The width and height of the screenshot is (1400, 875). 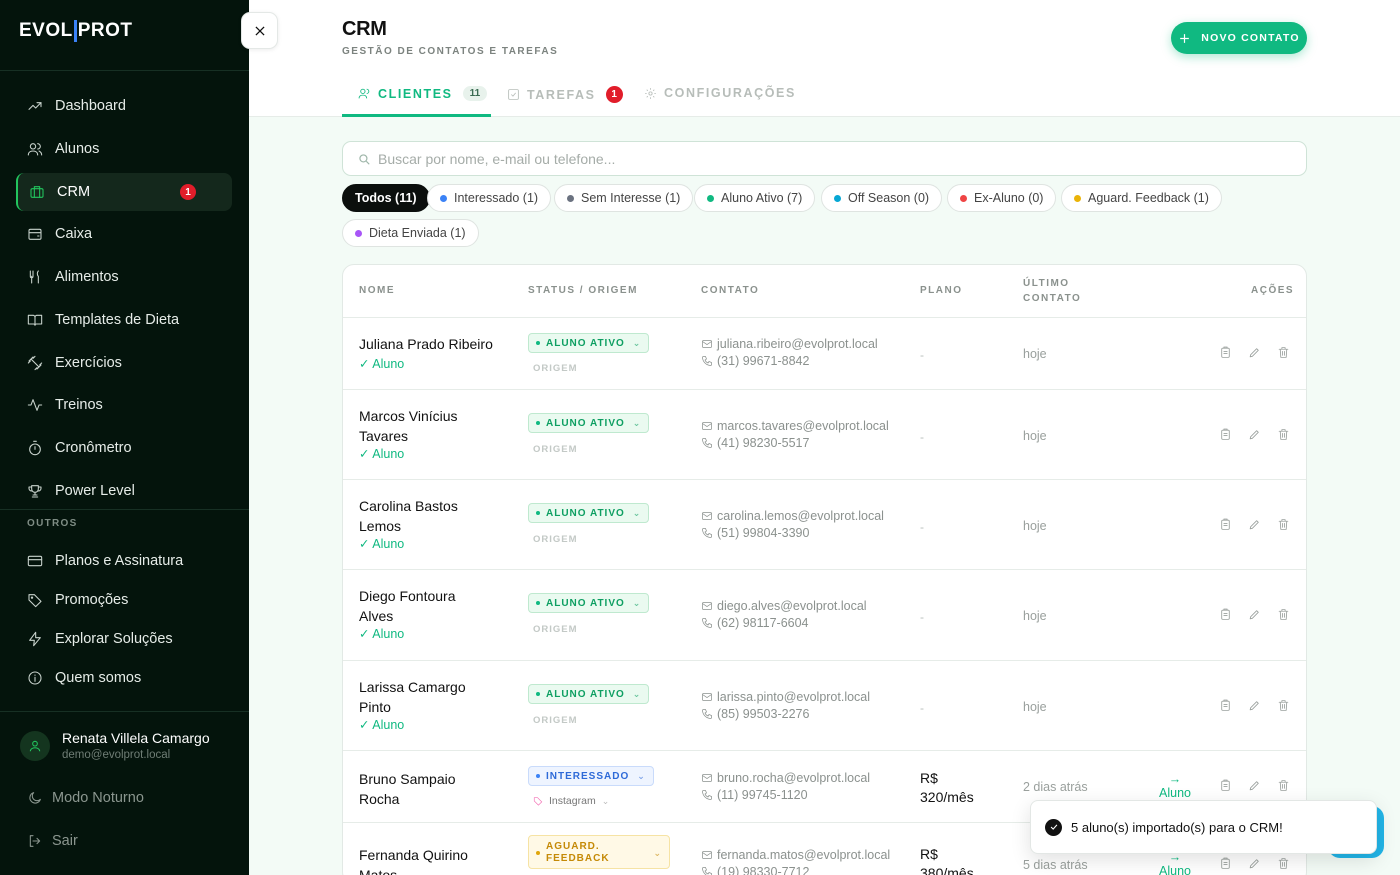 I want to click on contact-name: Bruno Sampaio Rocha, so click(x=407, y=789).